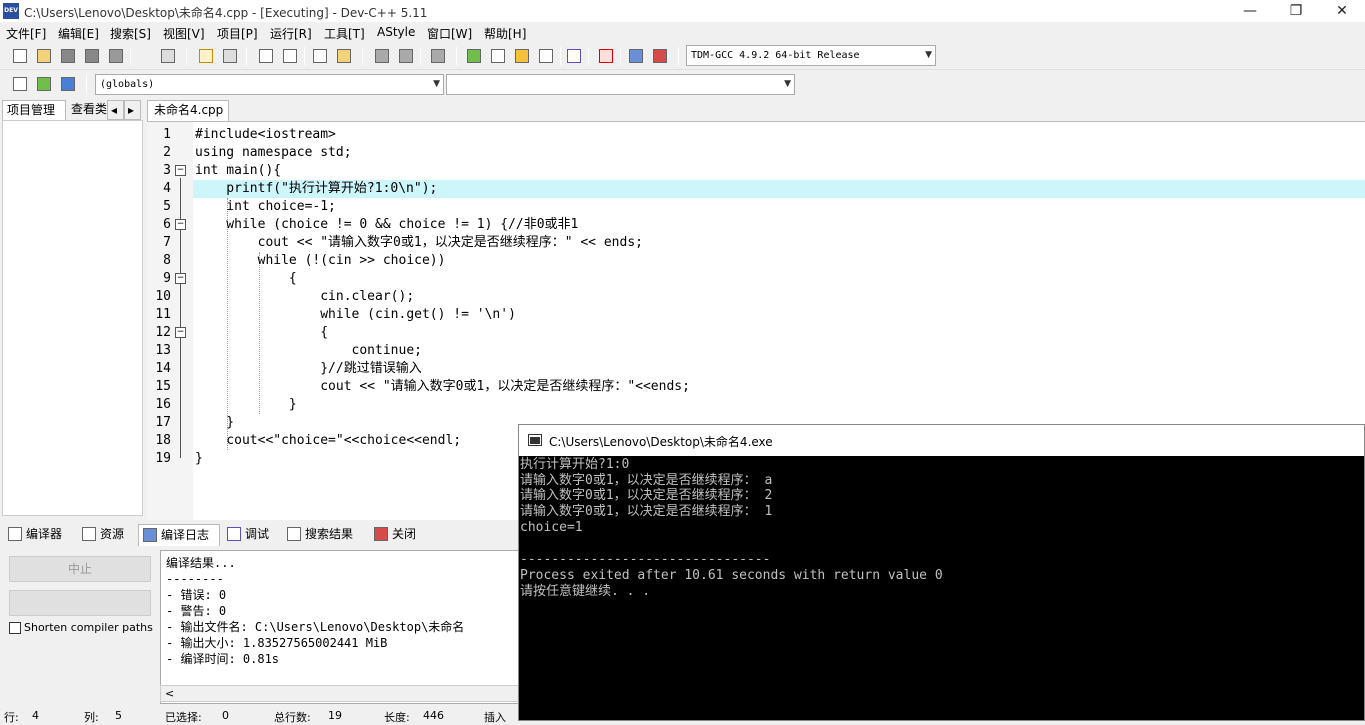 The image size is (1365, 725). I want to click on goto-declaration-button, so click(44, 84).